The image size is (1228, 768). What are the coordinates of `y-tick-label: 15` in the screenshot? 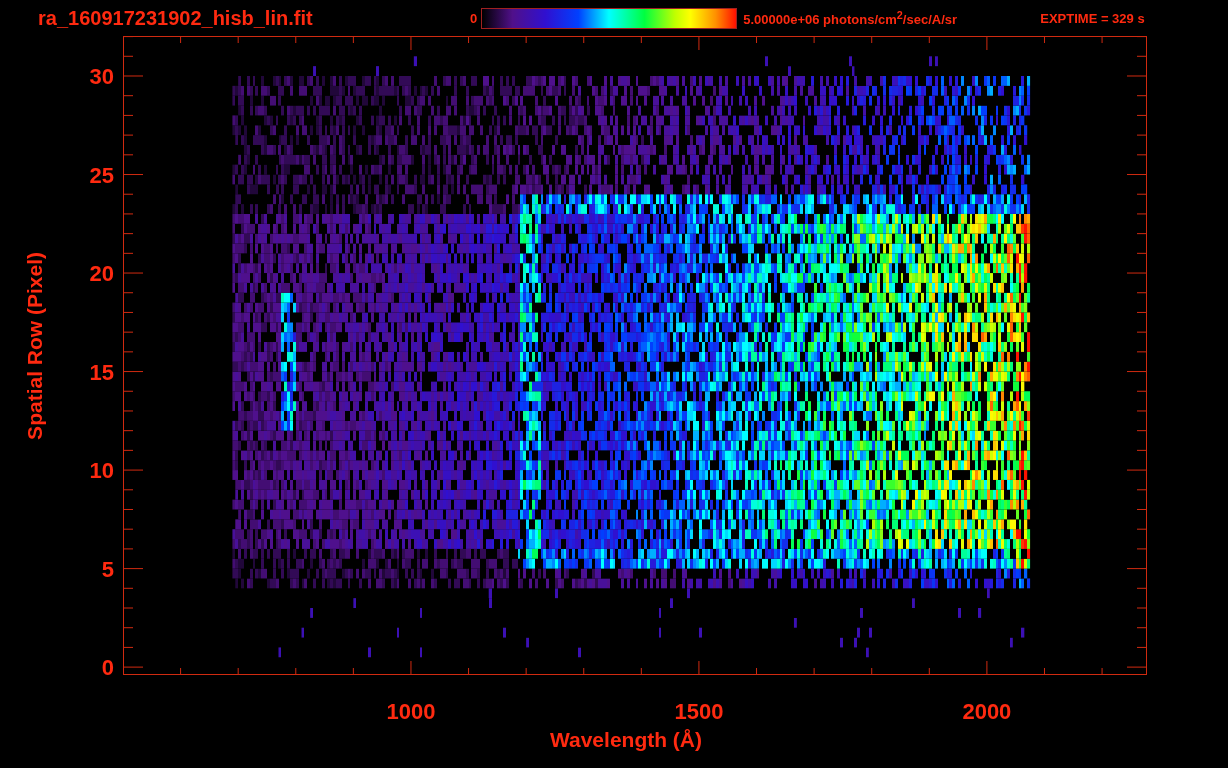 It's located at (101, 372).